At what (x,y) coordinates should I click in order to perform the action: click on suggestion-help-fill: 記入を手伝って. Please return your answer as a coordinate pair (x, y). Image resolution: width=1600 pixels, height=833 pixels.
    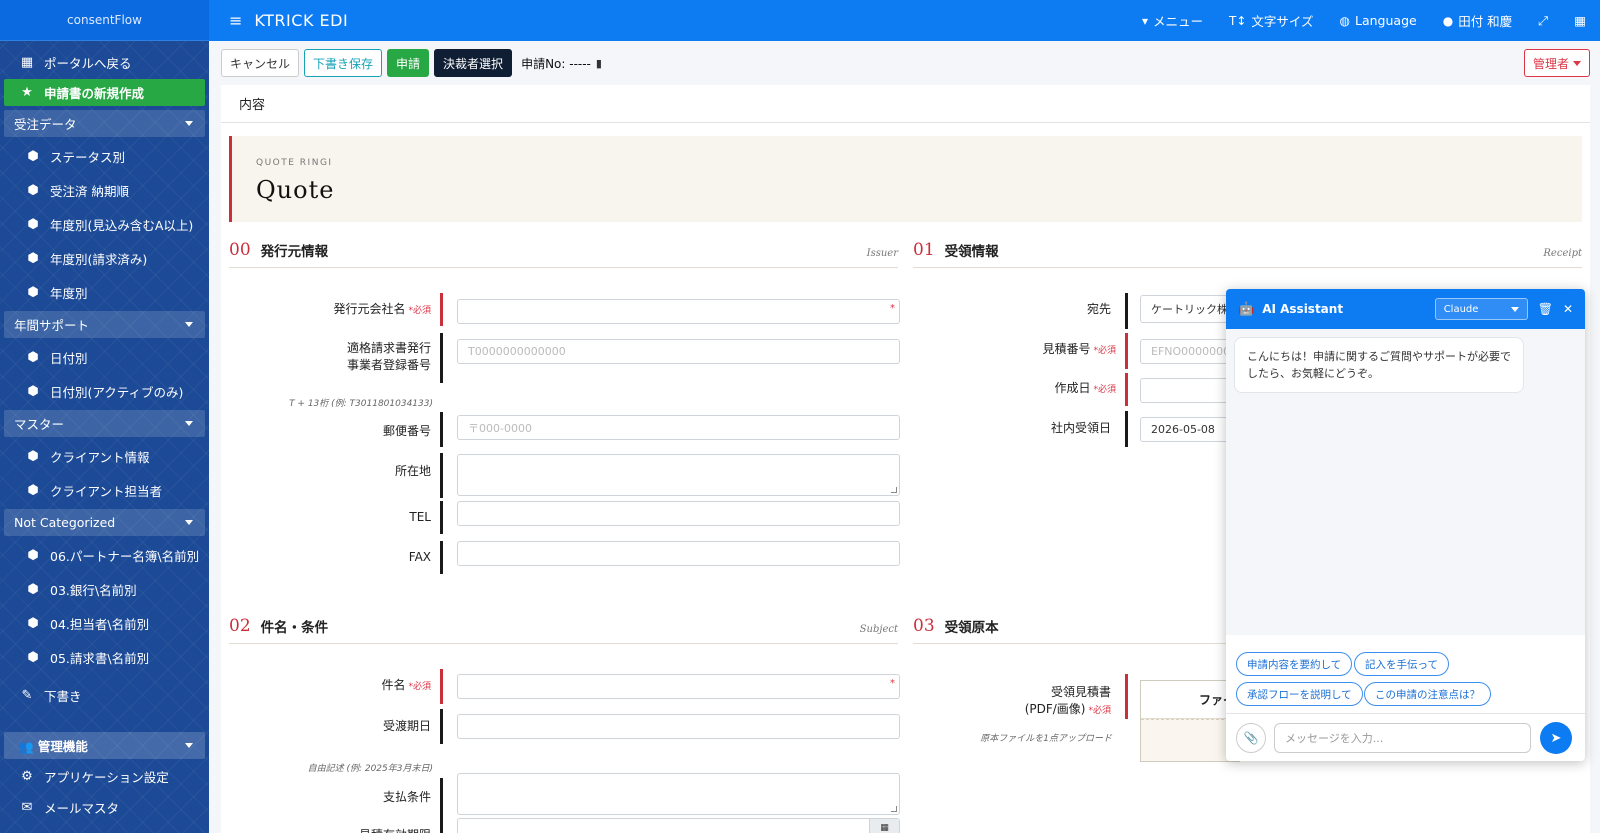
    Looking at the image, I should click on (1401, 664).